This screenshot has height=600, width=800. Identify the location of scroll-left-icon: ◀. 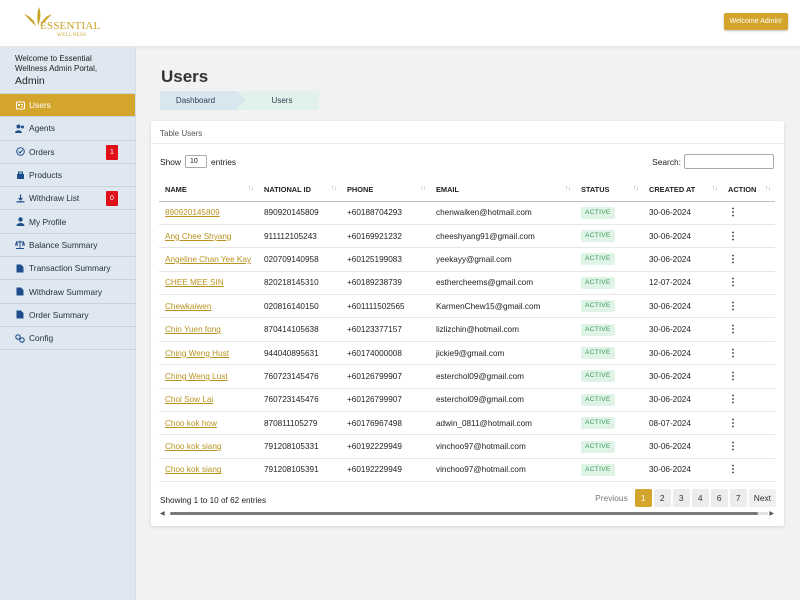
(162, 513).